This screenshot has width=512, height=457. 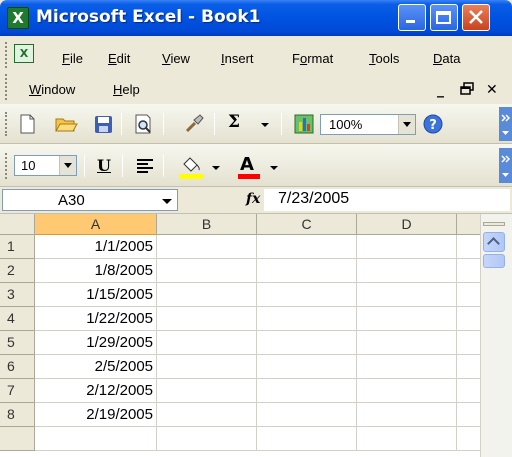 What do you see at coordinates (27, 124) in the screenshot?
I see `new-button` at bounding box center [27, 124].